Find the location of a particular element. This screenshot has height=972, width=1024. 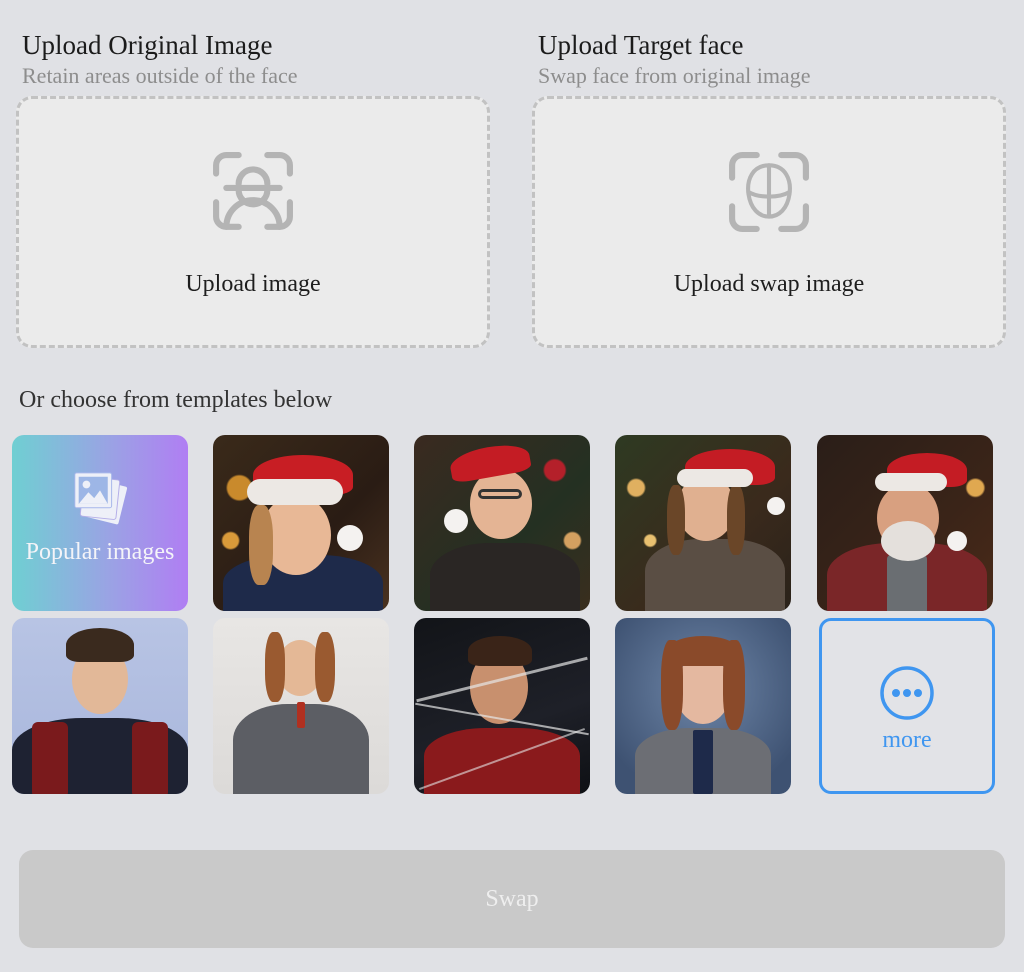

template-young-man-web is located at coordinates (502, 706).